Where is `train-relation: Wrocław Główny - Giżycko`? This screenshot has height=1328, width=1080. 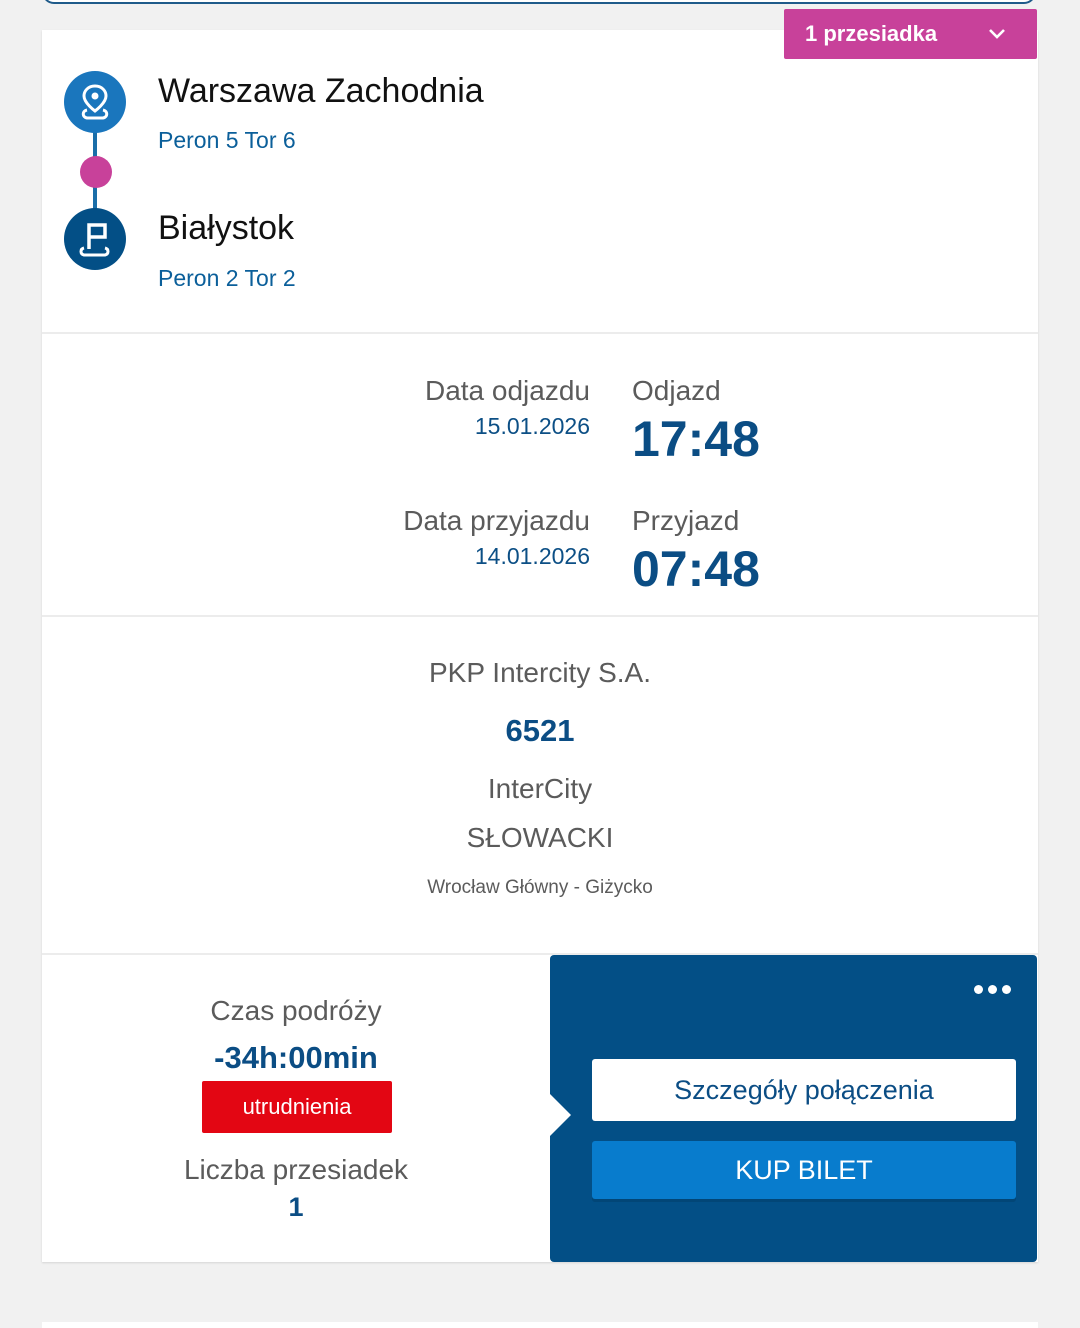 train-relation: Wrocław Główny - Giżycko is located at coordinates (540, 887).